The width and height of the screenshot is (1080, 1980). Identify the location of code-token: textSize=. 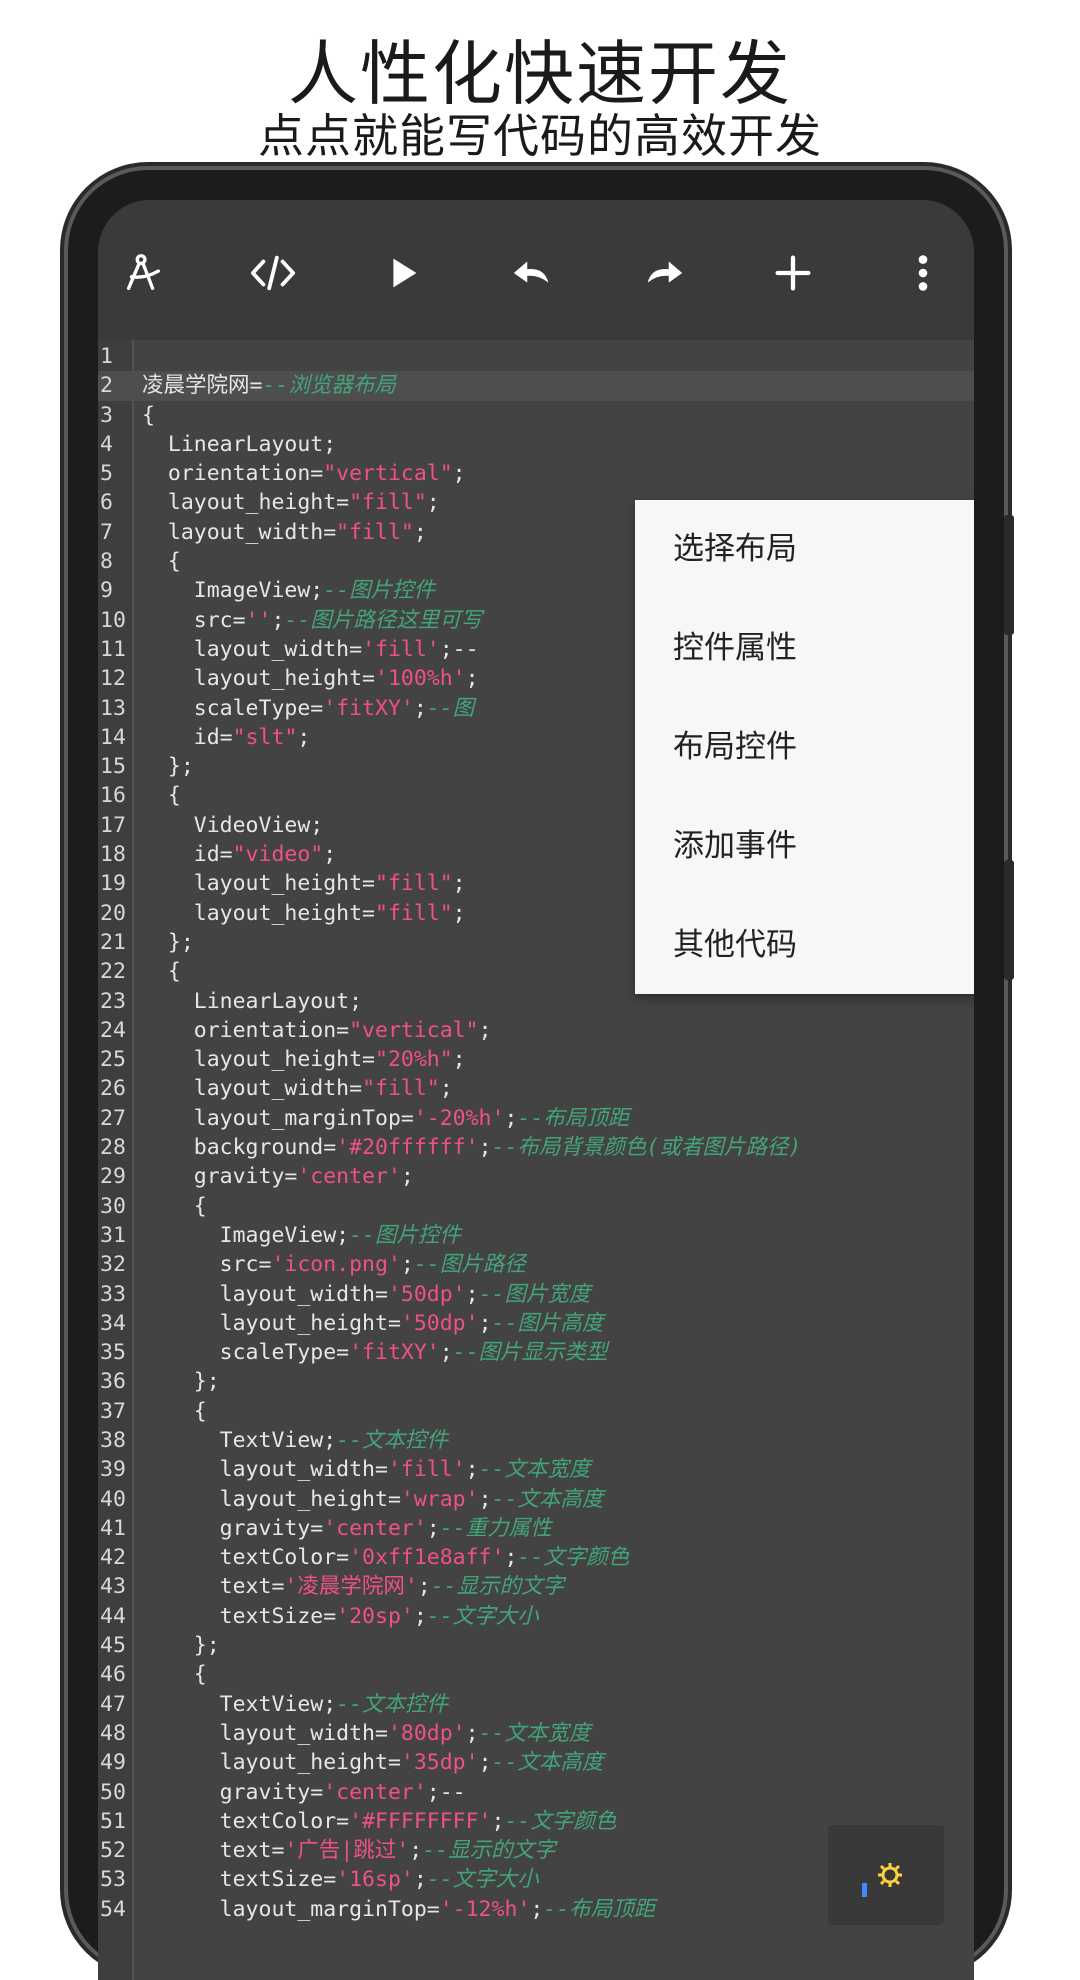
(239, 1880).